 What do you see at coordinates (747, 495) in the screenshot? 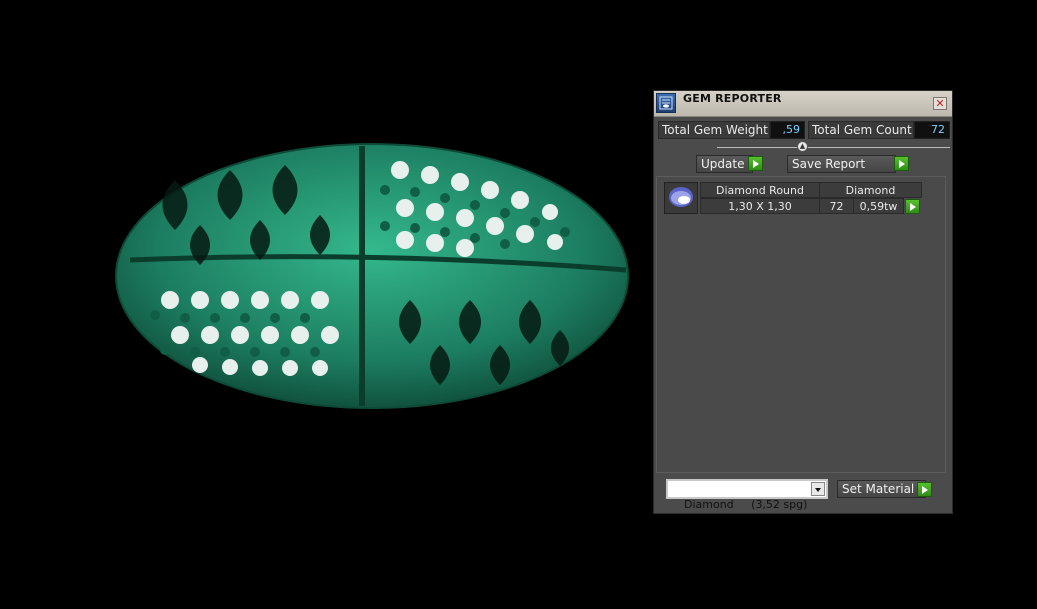
I see `material-select: Diamond (3,52 spg)` at bounding box center [747, 495].